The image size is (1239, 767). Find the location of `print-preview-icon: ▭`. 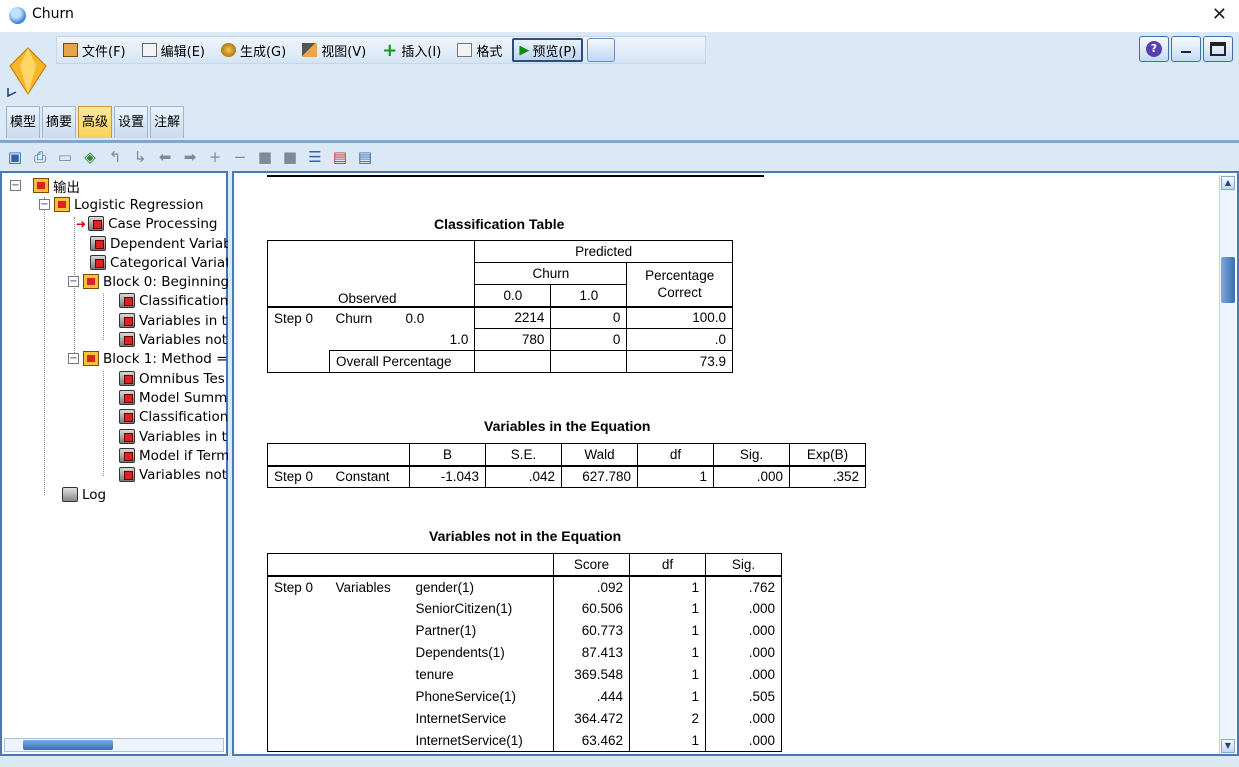

print-preview-icon: ▭ is located at coordinates (65, 157).